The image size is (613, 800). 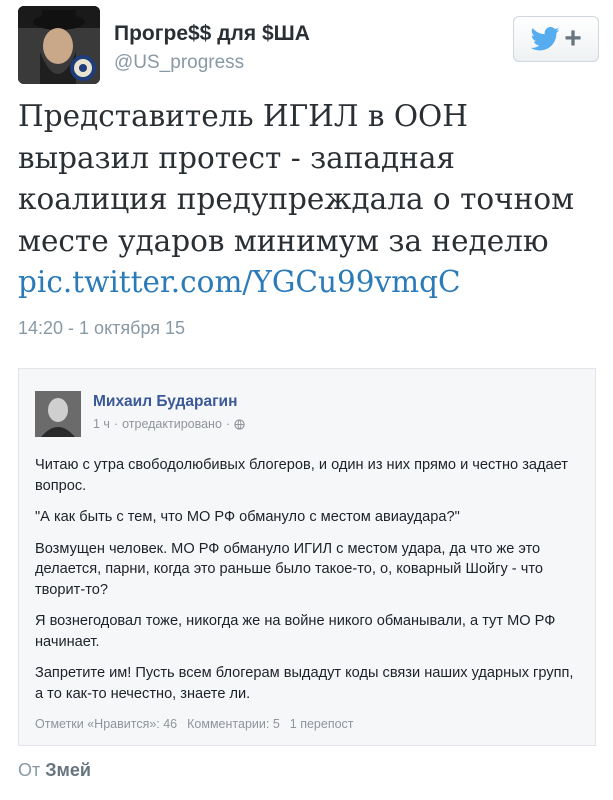 I want to click on source-prefix: От, so click(x=29, y=770).